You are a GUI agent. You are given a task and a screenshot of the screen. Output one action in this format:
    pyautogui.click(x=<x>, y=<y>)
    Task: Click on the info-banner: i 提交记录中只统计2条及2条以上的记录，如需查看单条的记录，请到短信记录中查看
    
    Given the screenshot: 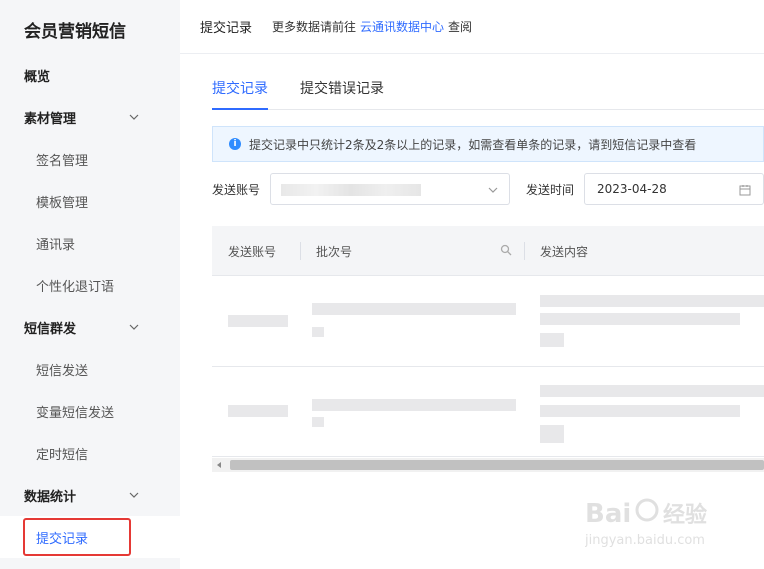 What is the action you would take?
    pyautogui.click(x=488, y=144)
    